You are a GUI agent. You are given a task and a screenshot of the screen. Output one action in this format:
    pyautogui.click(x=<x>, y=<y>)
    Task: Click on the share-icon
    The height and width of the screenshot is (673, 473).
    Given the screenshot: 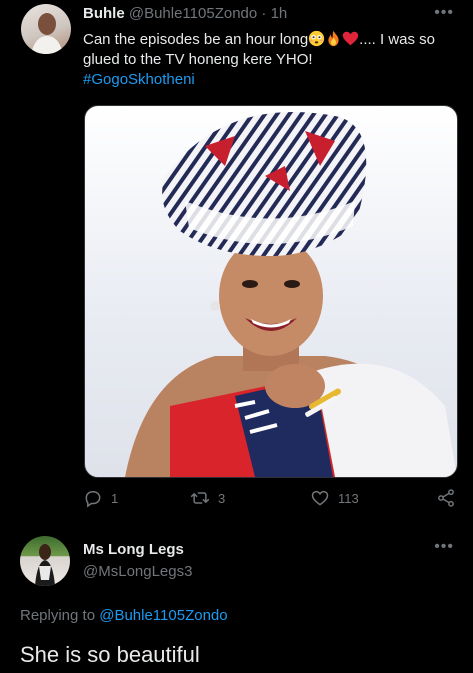 What is the action you would take?
    pyautogui.click(x=446, y=498)
    